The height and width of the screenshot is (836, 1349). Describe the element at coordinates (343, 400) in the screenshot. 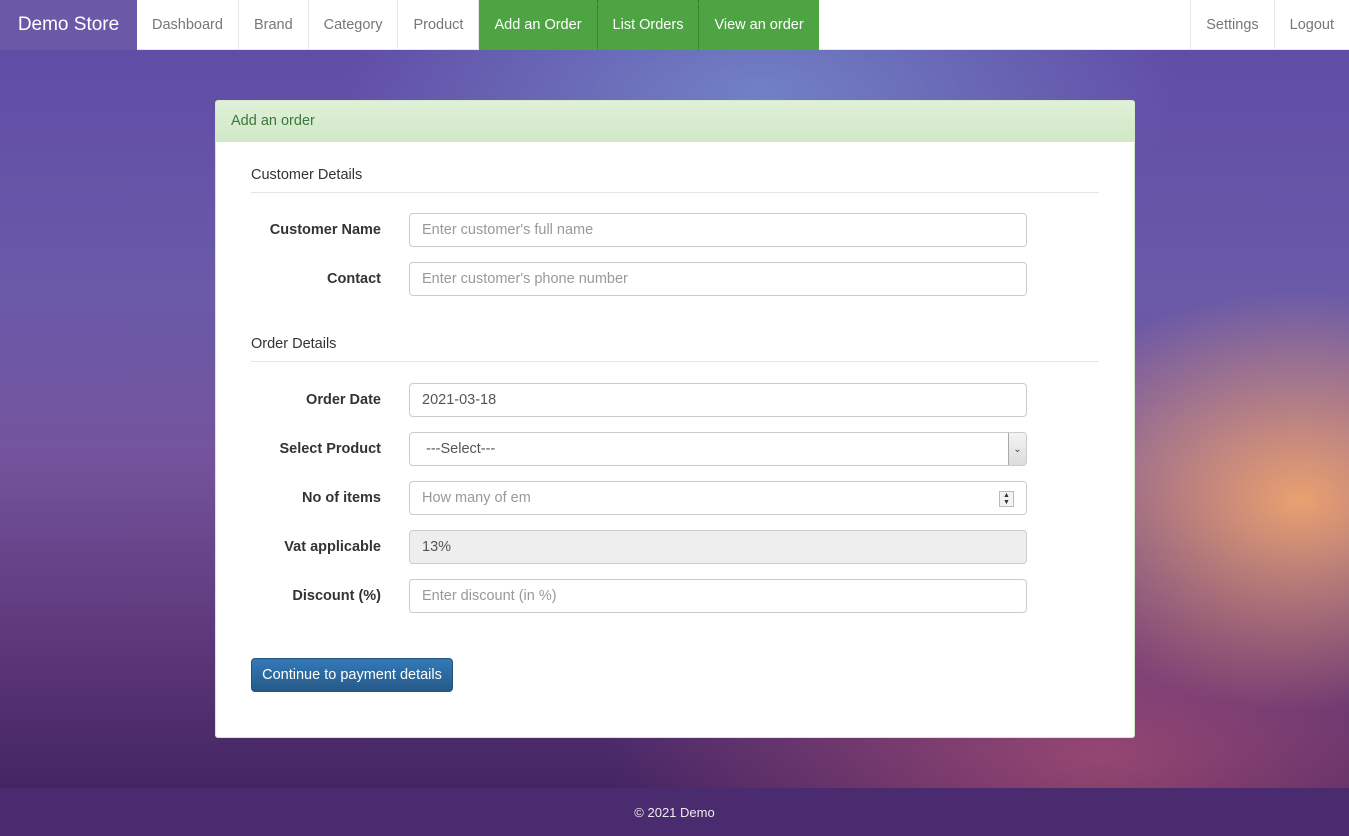

I see `order-date-label: Order Date` at that location.